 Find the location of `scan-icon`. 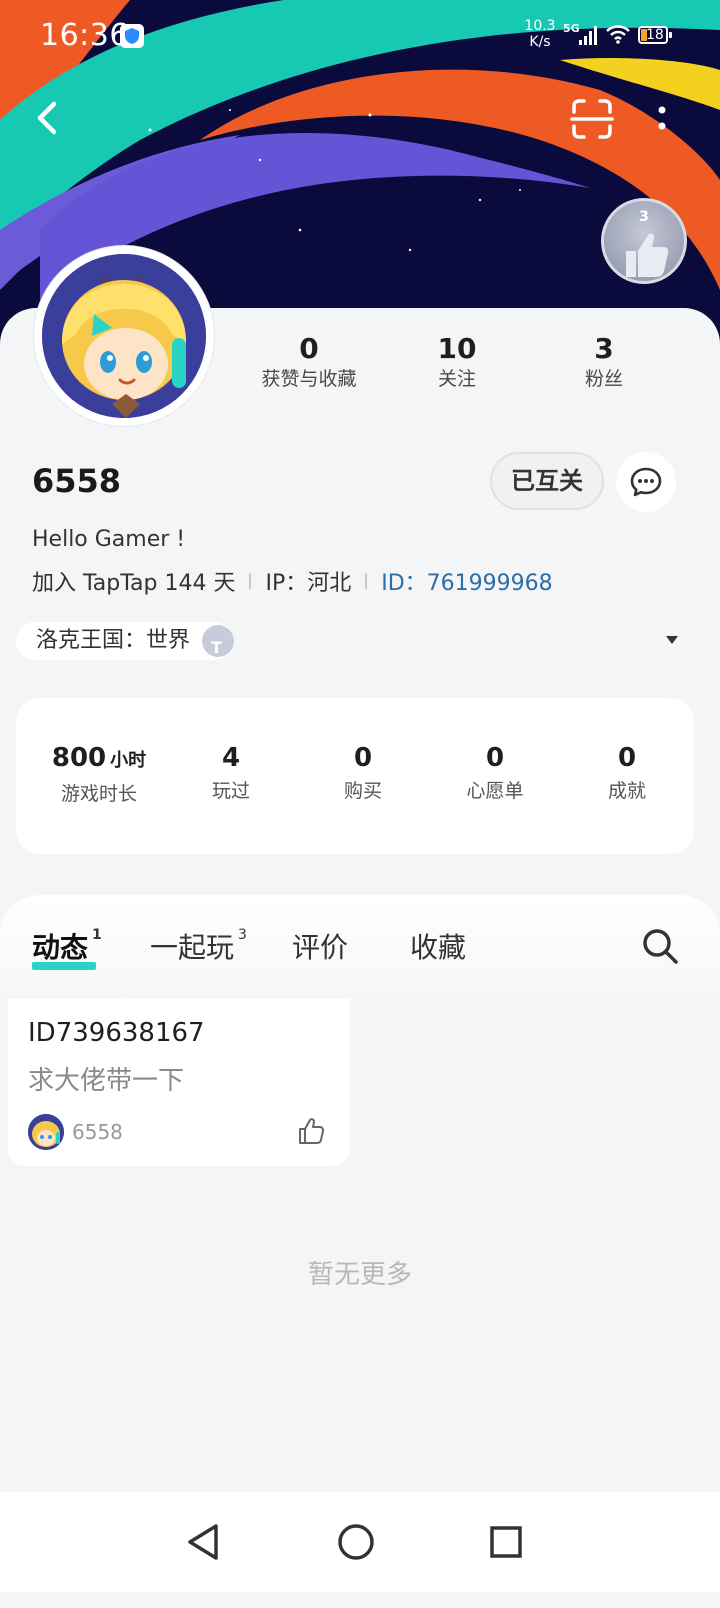

scan-icon is located at coordinates (592, 119).